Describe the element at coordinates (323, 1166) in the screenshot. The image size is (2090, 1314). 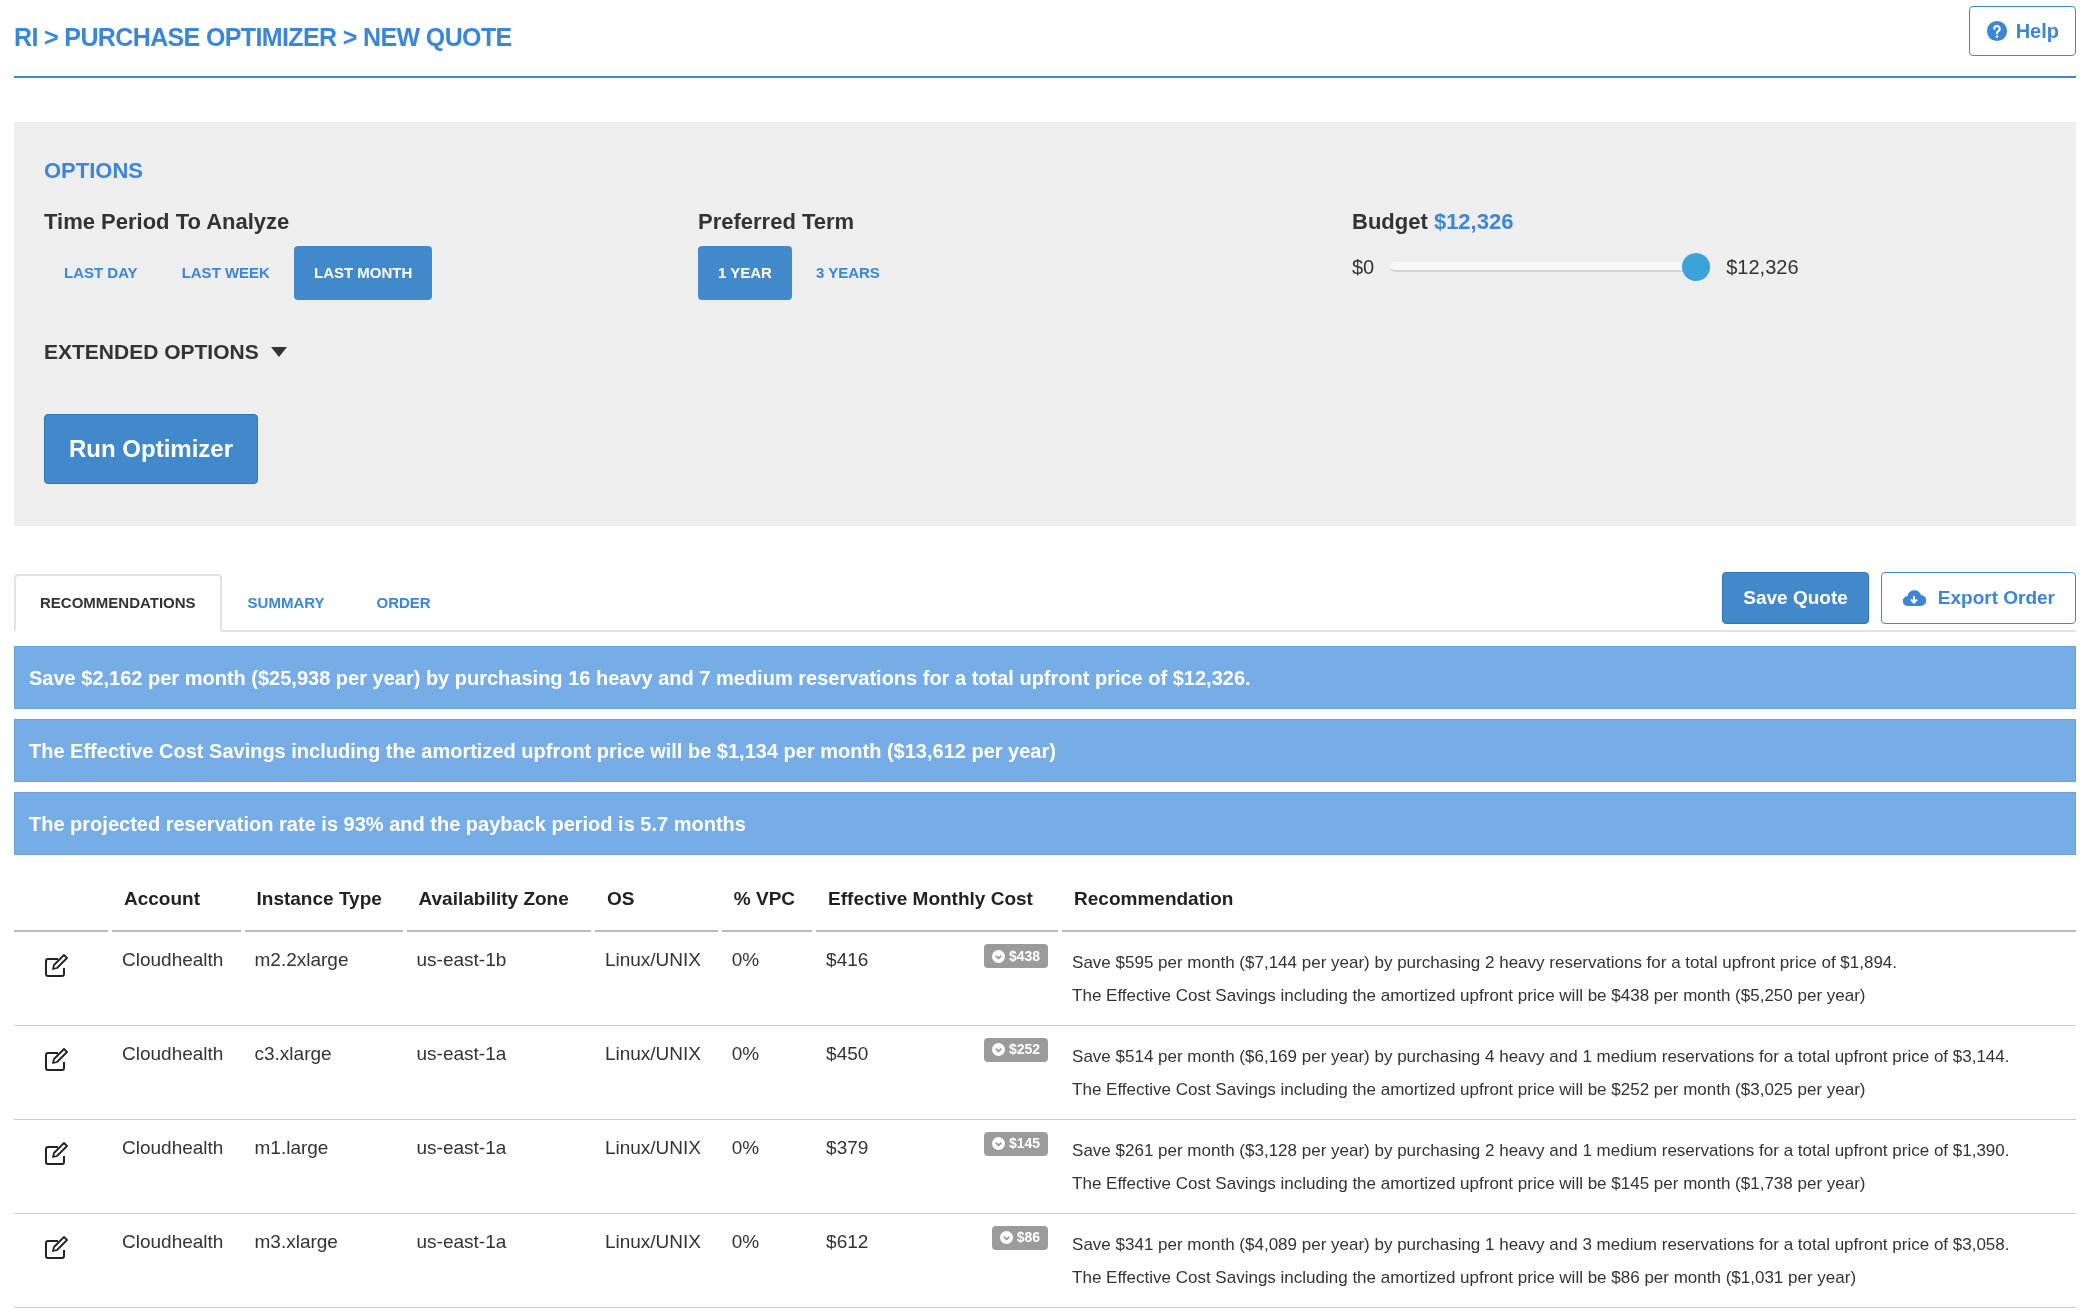
I see `table-cell: m1.large` at that location.